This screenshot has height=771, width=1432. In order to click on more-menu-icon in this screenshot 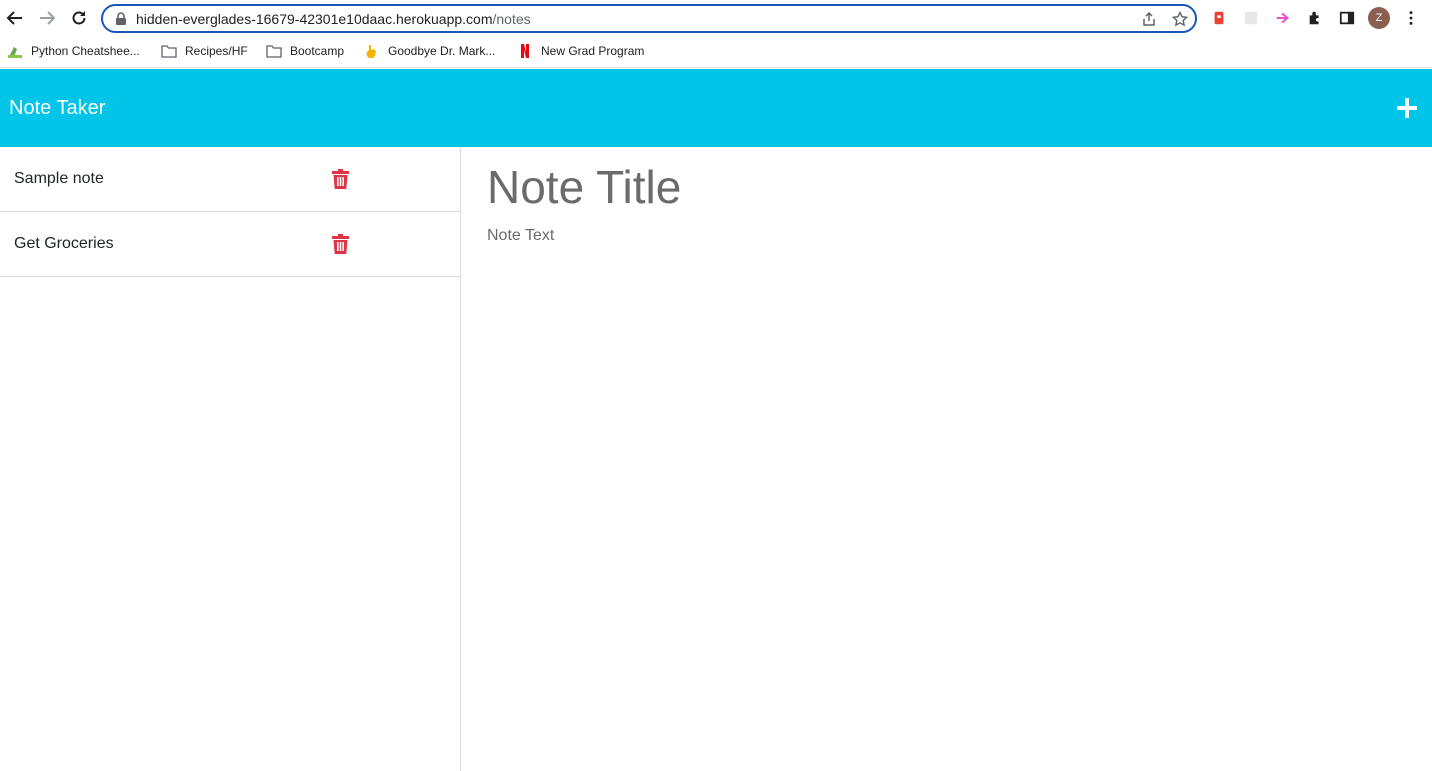, I will do `click(1411, 18)`.